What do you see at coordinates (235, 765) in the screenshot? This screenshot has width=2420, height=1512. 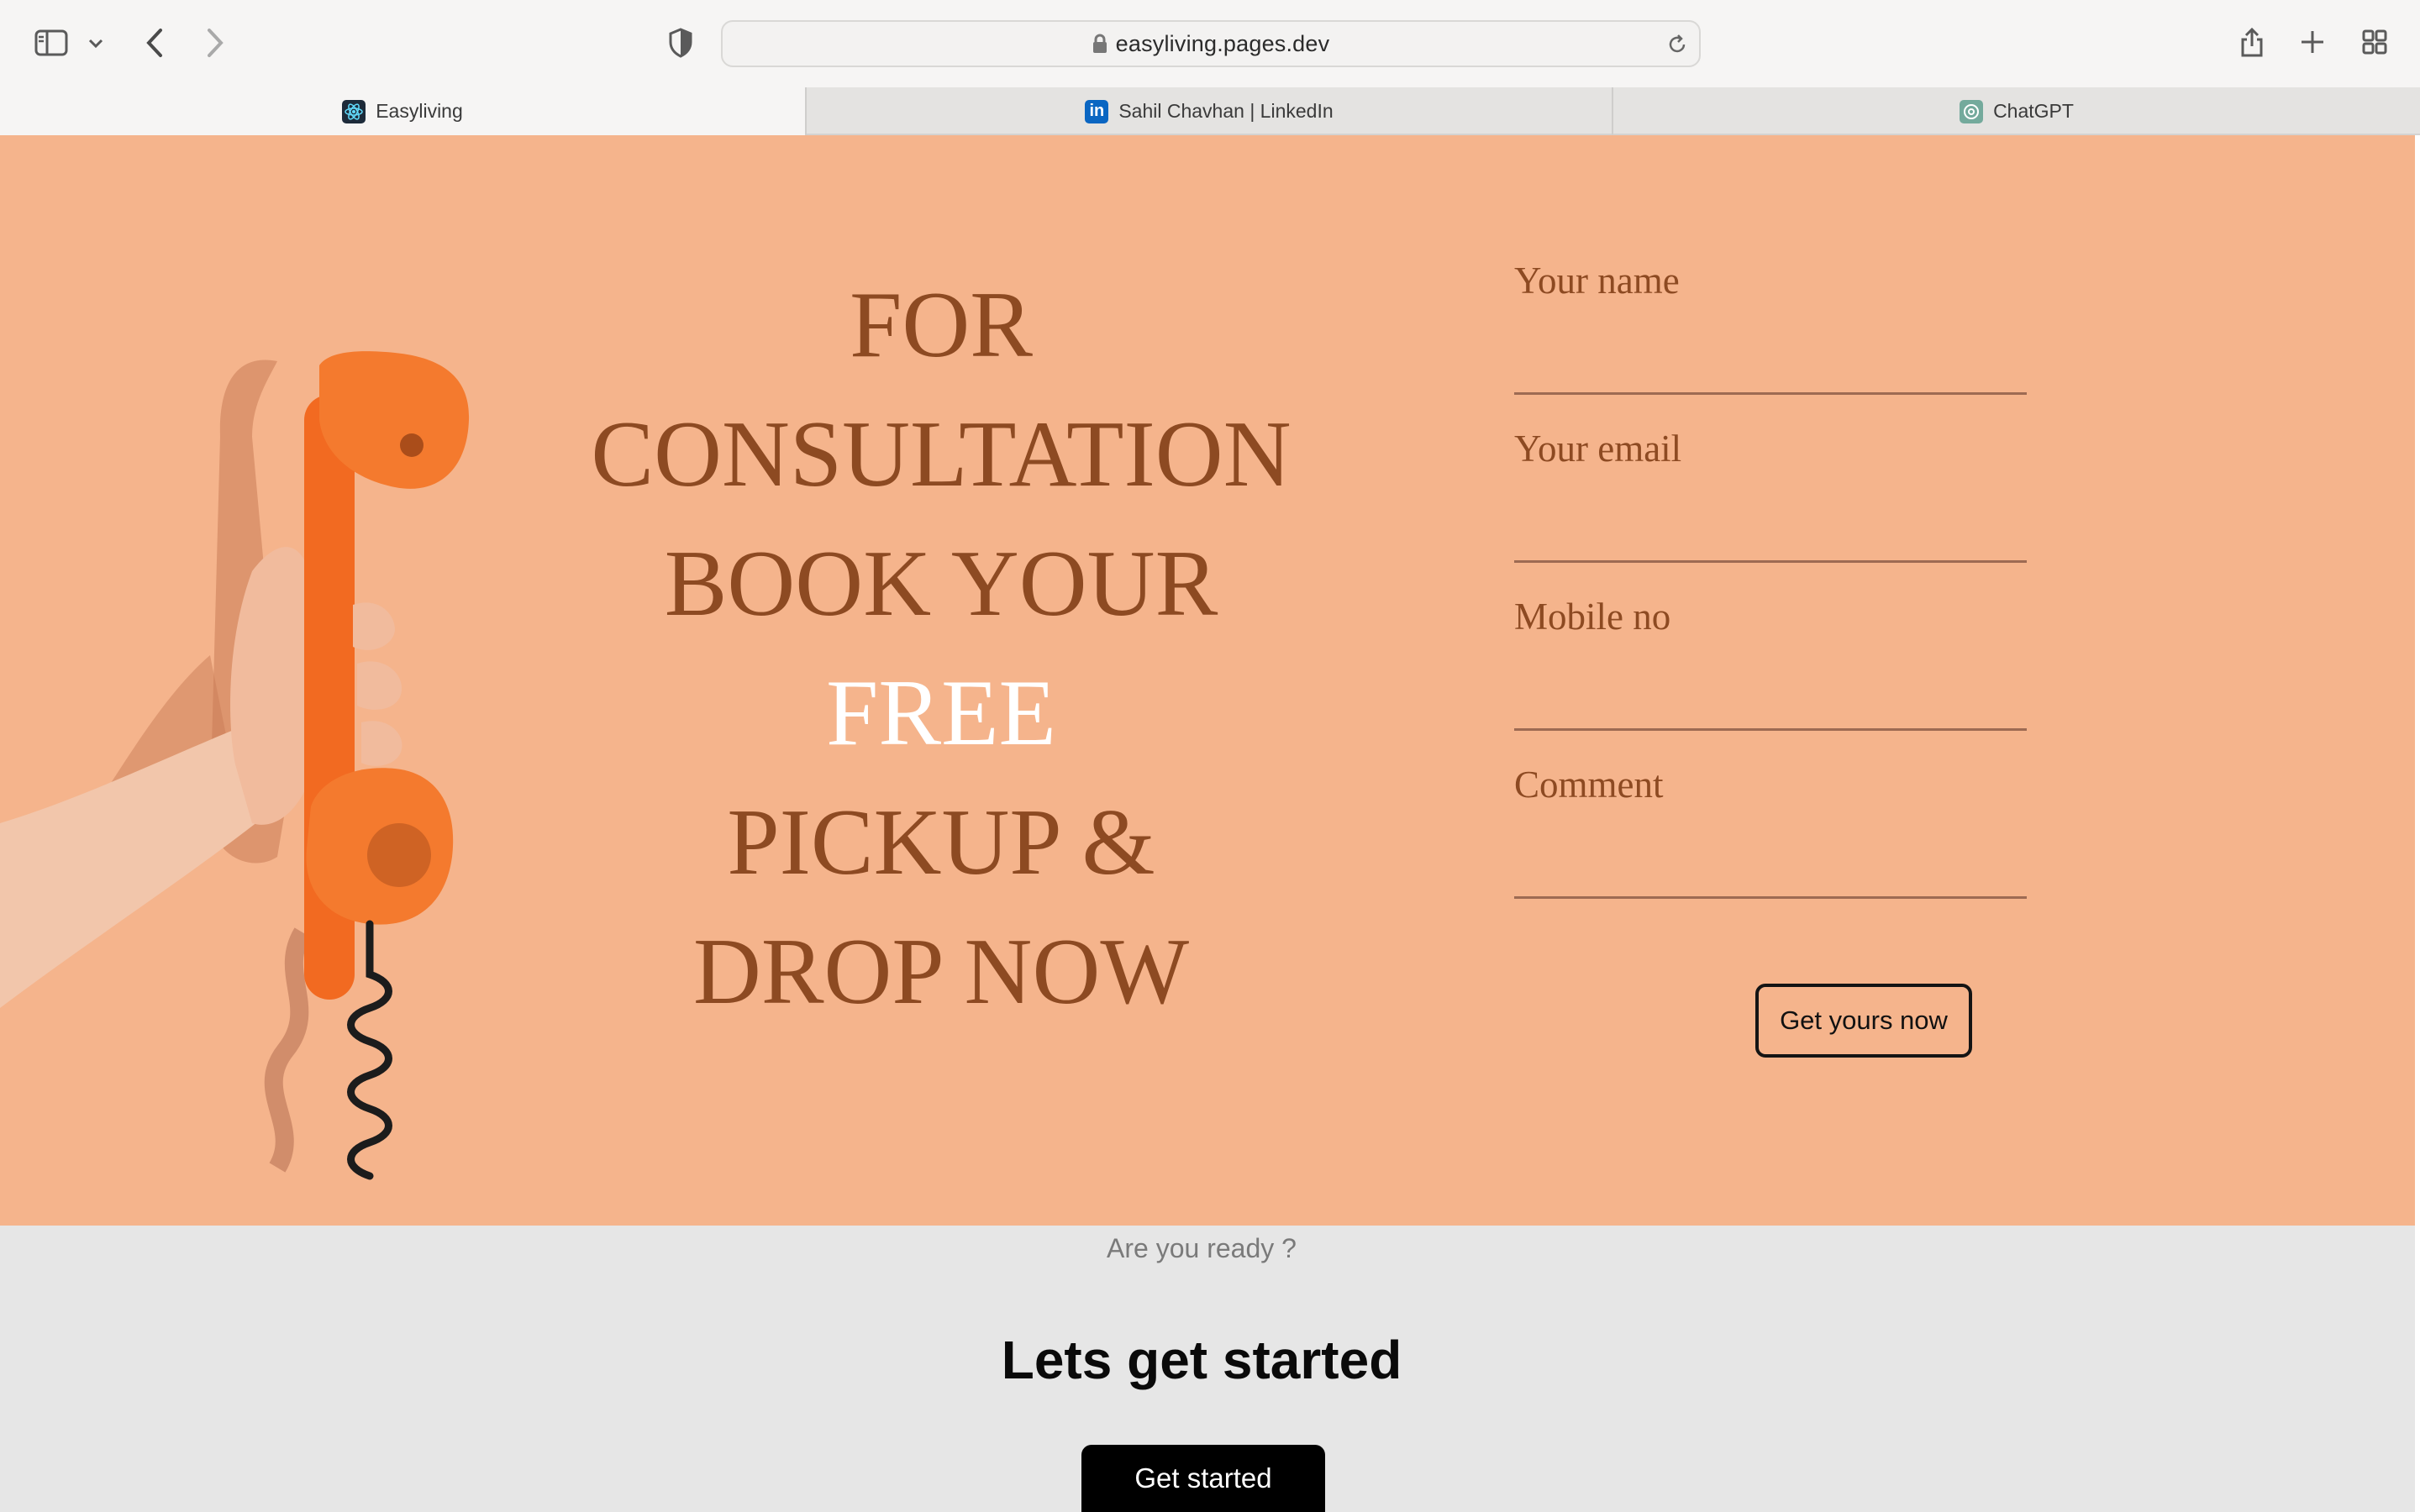 I see `phone-handset-illustration` at bounding box center [235, 765].